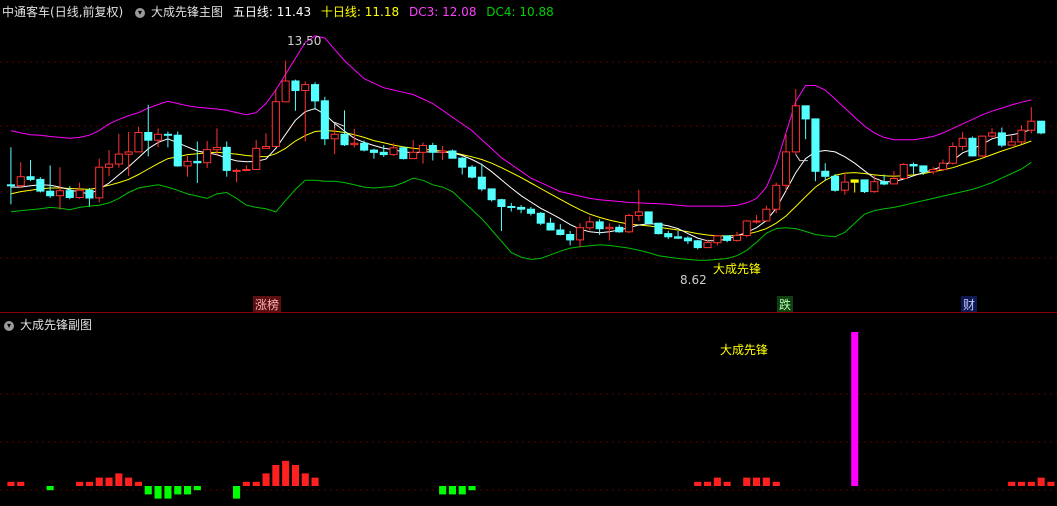  Describe the element at coordinates (969, 304) in the screenshot. I see `event-tag-cai: 财` at that location.